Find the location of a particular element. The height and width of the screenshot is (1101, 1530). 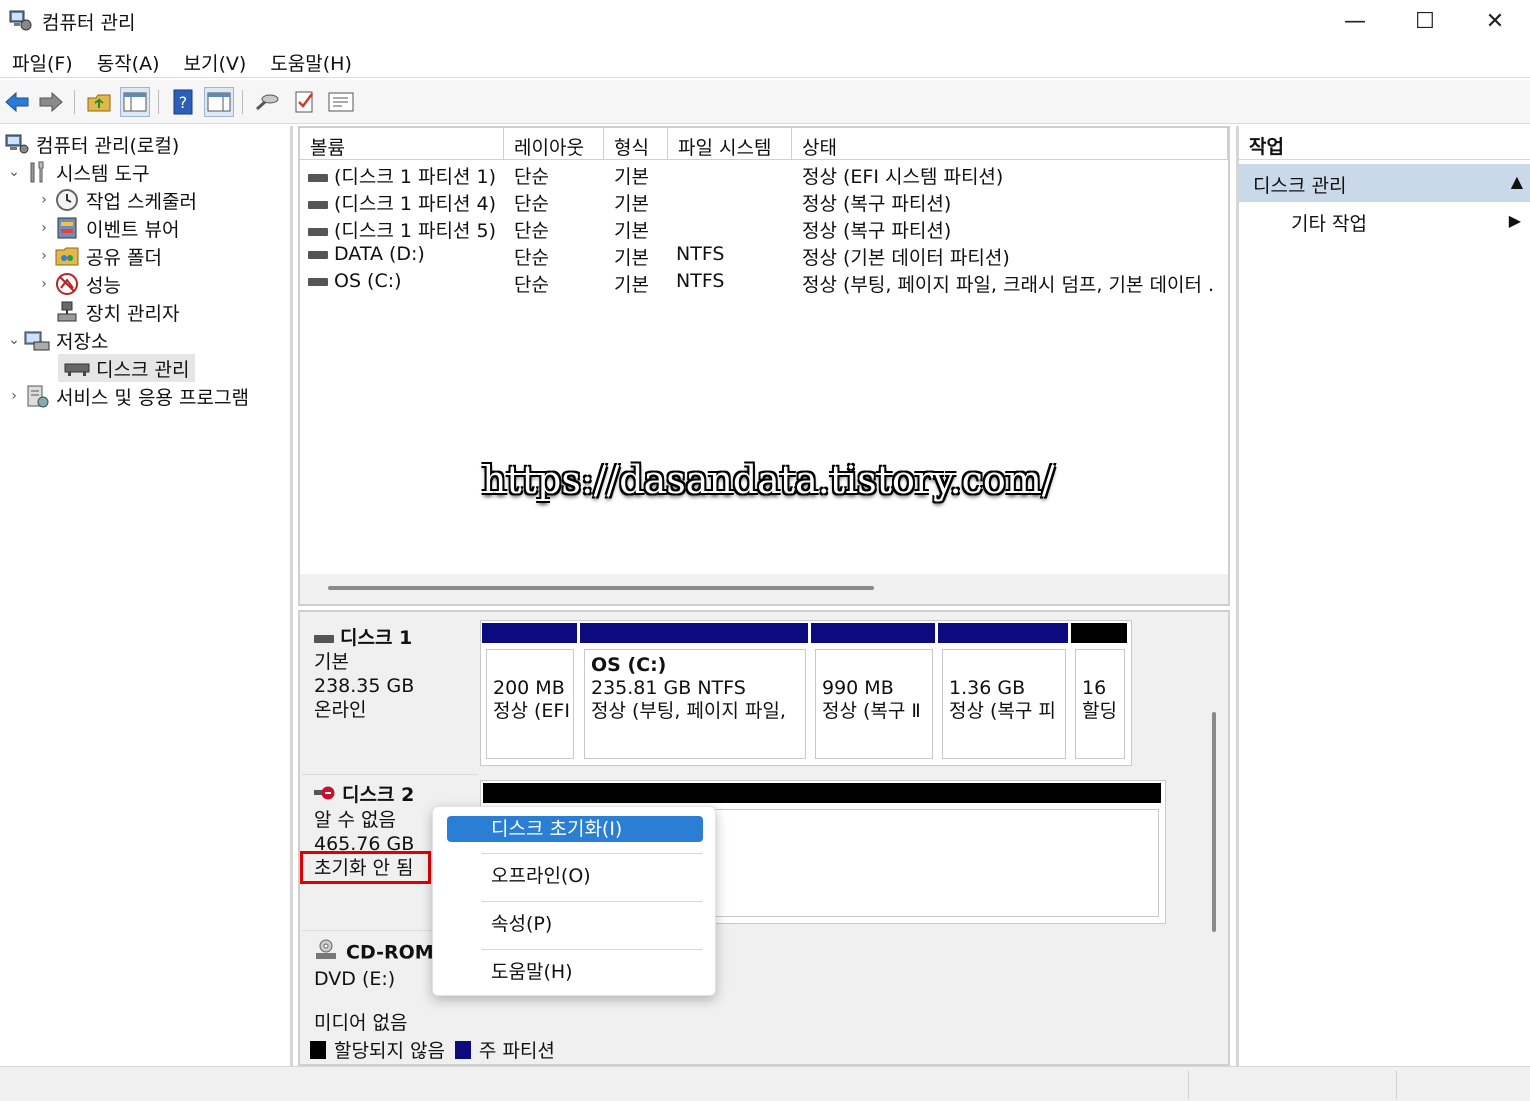

legend-swatch-primary is located at coordinates (462, 1049).